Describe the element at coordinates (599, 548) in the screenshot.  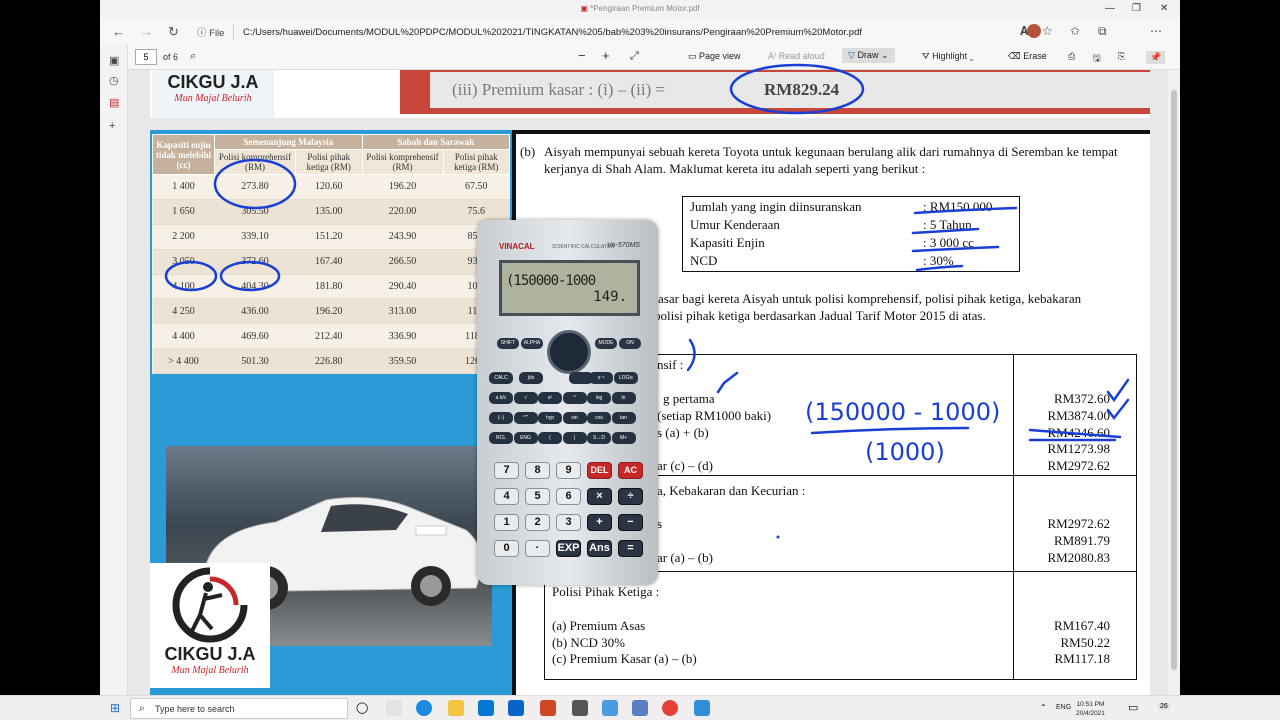
I see `calculator-key: Ans` at that location.